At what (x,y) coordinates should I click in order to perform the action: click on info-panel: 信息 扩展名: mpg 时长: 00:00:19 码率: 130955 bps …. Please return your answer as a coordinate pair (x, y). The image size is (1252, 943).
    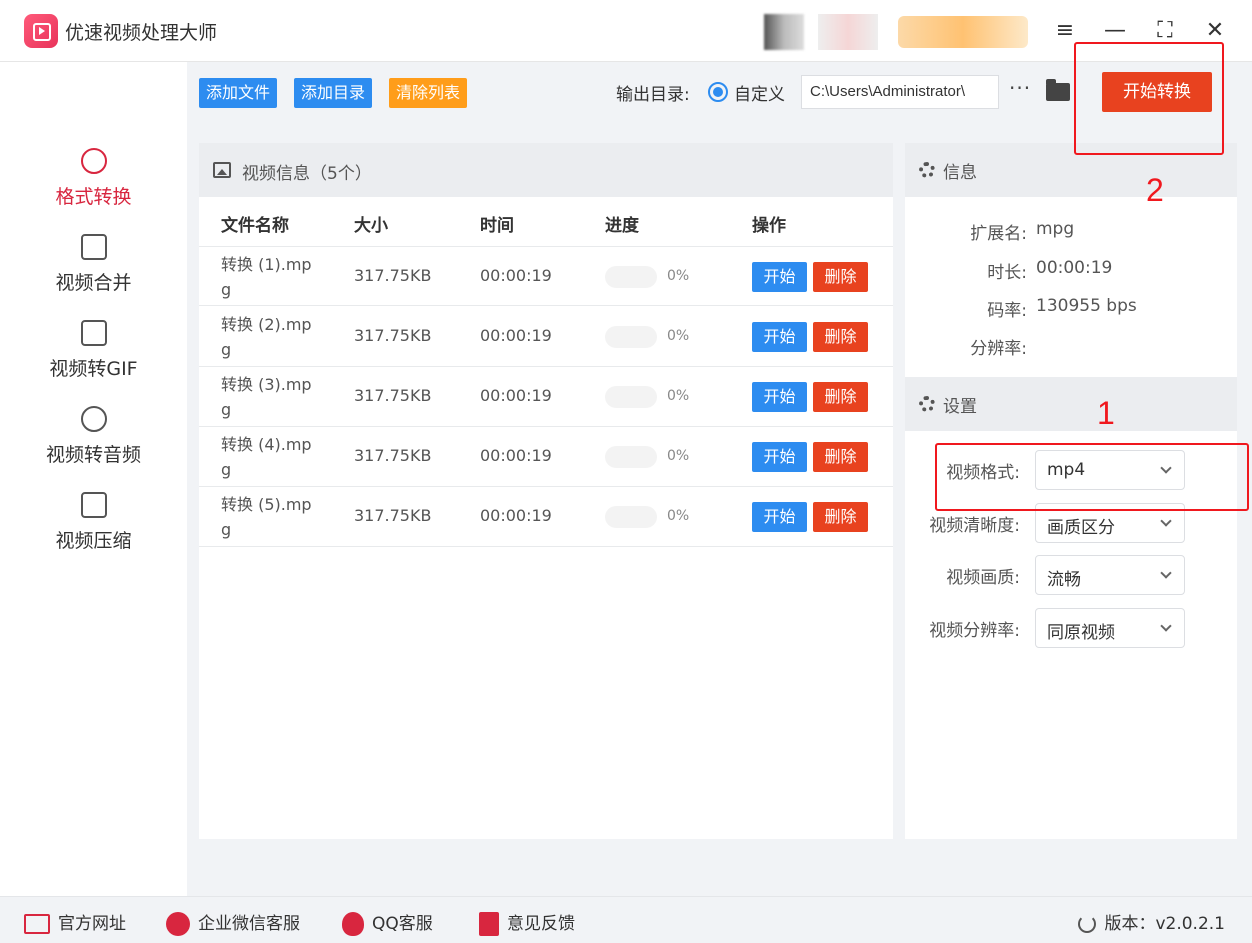
    Looking at the image, I should click on (1071, 260).